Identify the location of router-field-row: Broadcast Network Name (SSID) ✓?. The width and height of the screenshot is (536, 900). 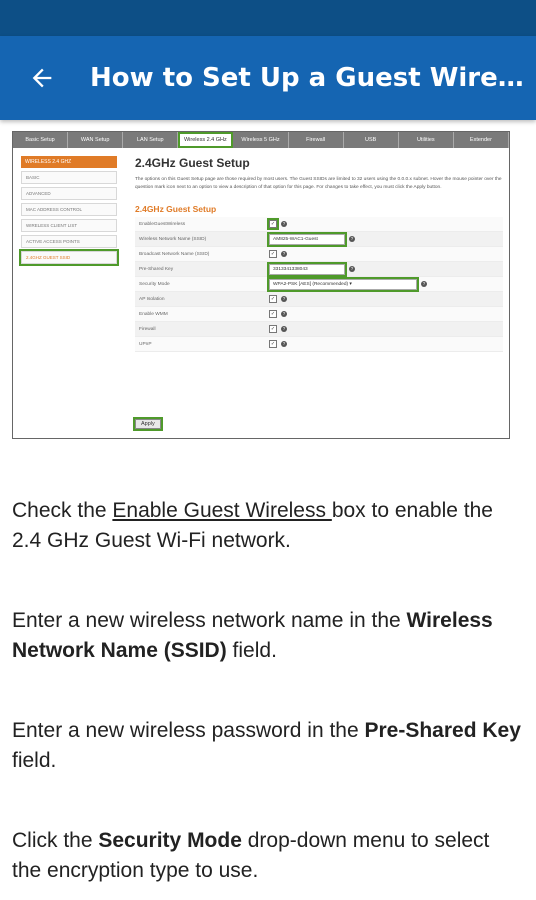
(319, 254).